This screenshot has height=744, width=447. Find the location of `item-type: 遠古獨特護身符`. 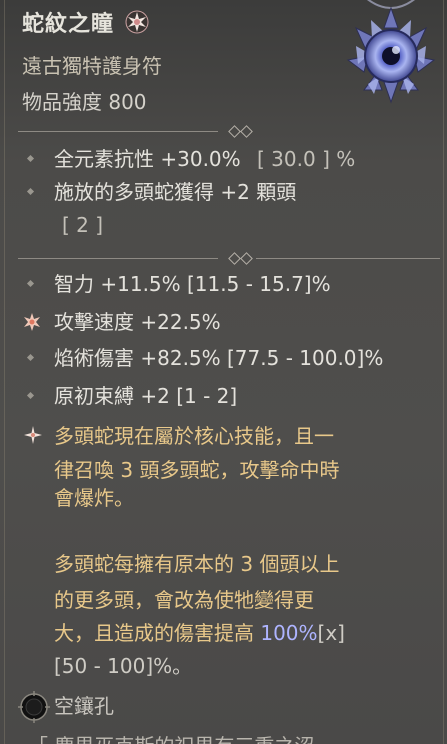

item-type: 遠古獨特護身符 is located at coordinates (92, 66).